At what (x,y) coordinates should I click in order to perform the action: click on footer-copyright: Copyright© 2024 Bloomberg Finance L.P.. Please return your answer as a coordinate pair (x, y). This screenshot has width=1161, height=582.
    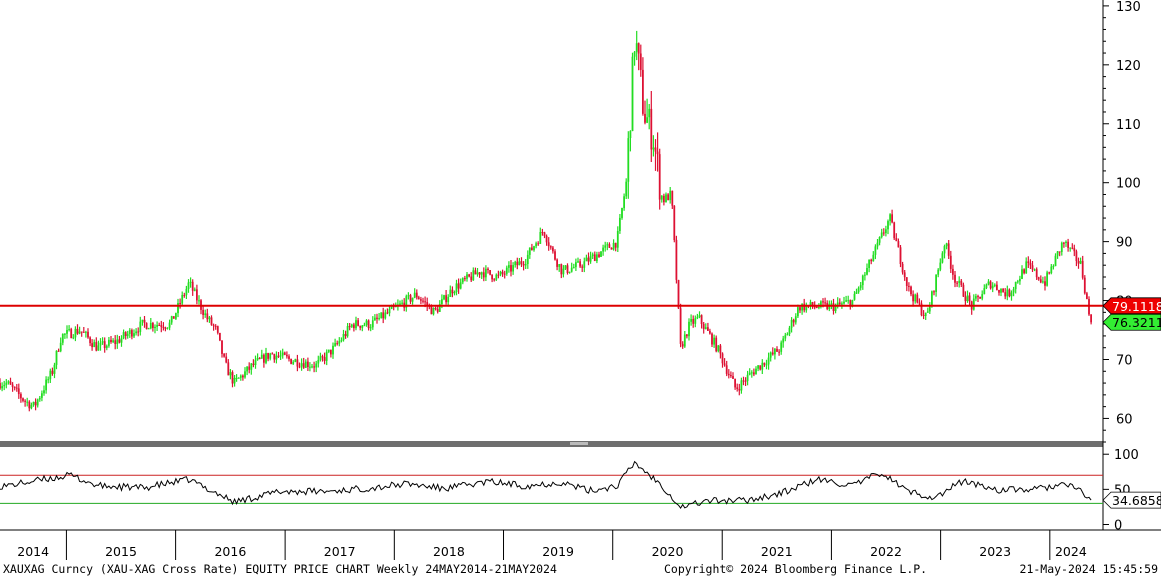
    Looking at the image, I should click on (796, 569).